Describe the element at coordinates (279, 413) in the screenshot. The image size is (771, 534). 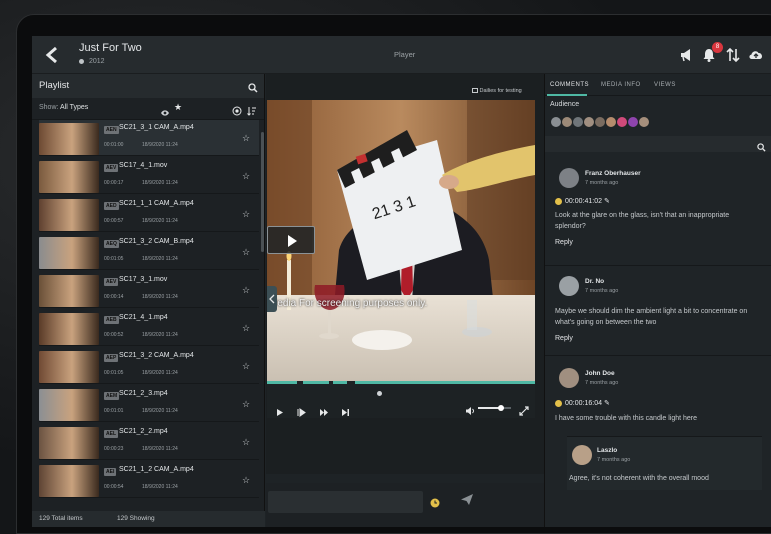
I see `play-small-icon` at that location.